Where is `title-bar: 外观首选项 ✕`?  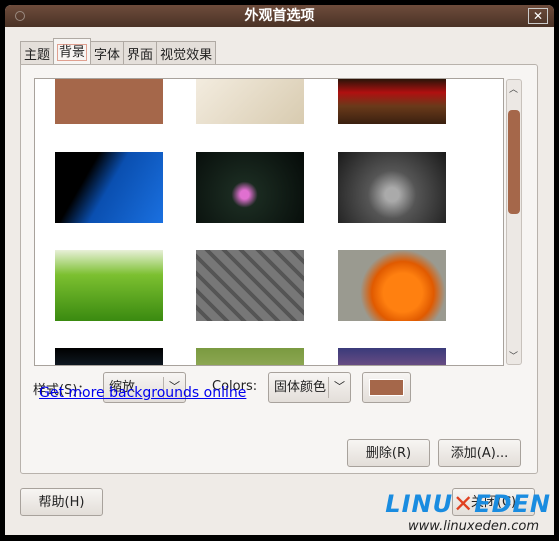 title-bar: 外观首选项 ✕ is located at coordinates (279, 16).